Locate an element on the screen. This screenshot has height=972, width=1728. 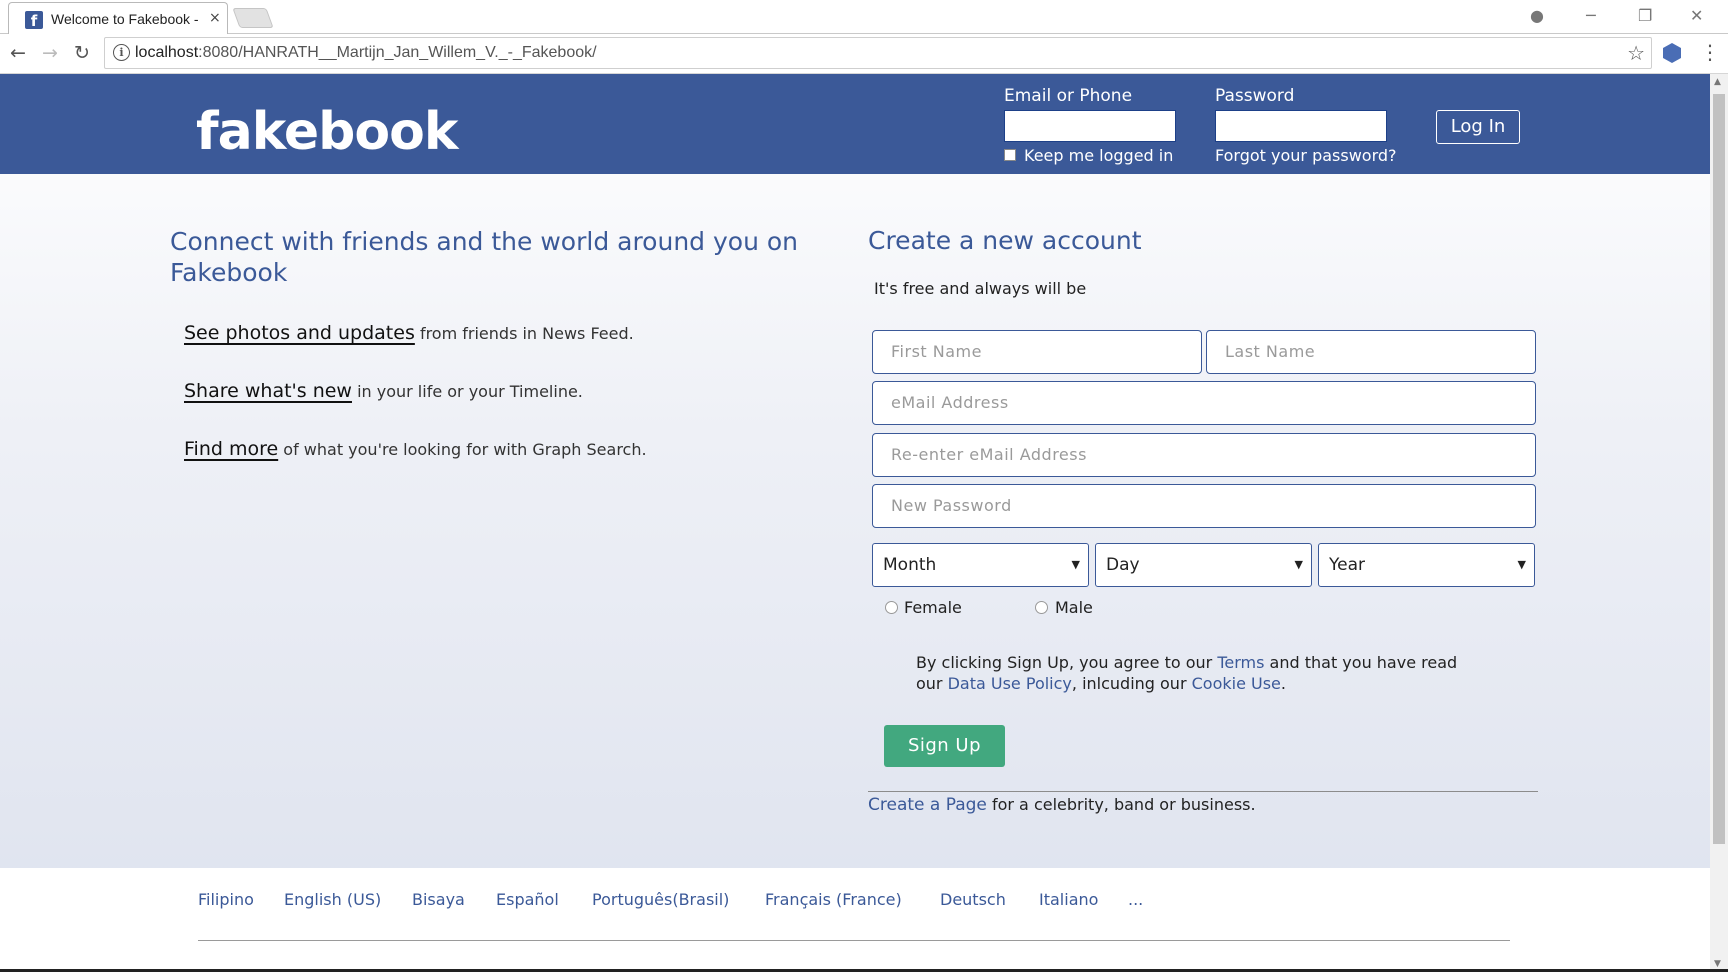
first-name-input: First Name is located at coordinates (1037, 352).